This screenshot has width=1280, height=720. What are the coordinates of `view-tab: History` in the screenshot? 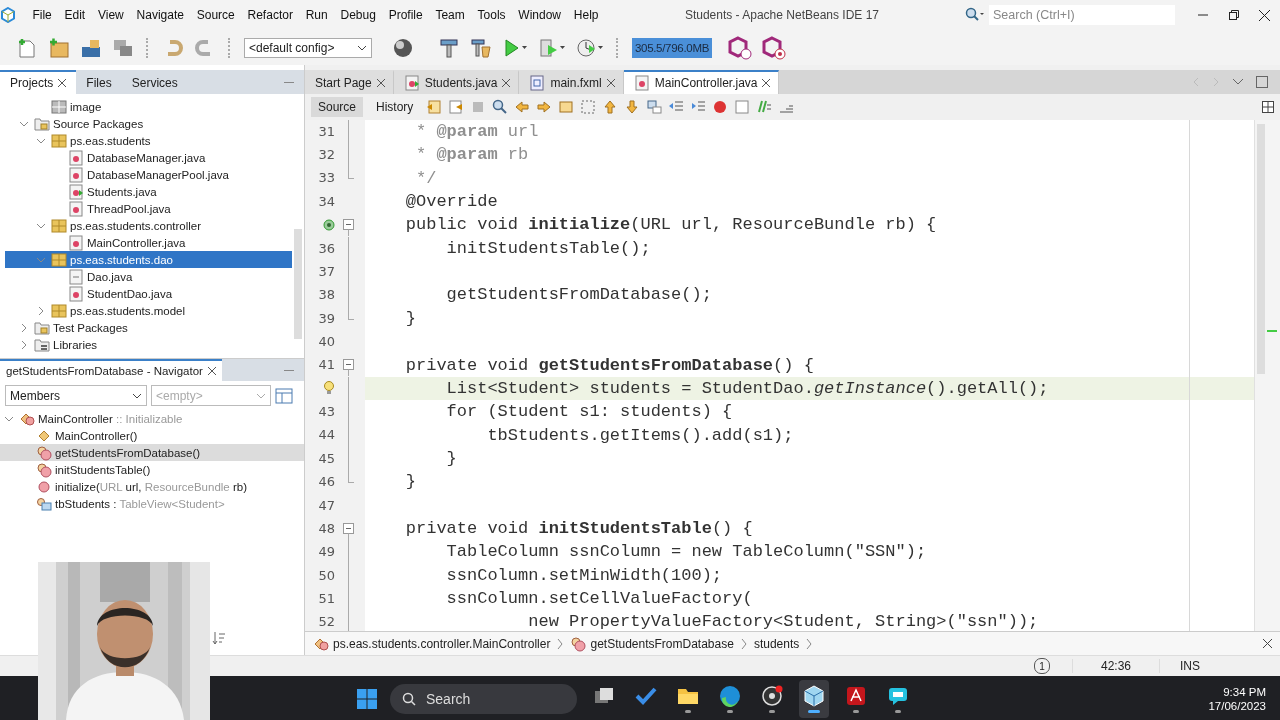 It's located at (395, 106).